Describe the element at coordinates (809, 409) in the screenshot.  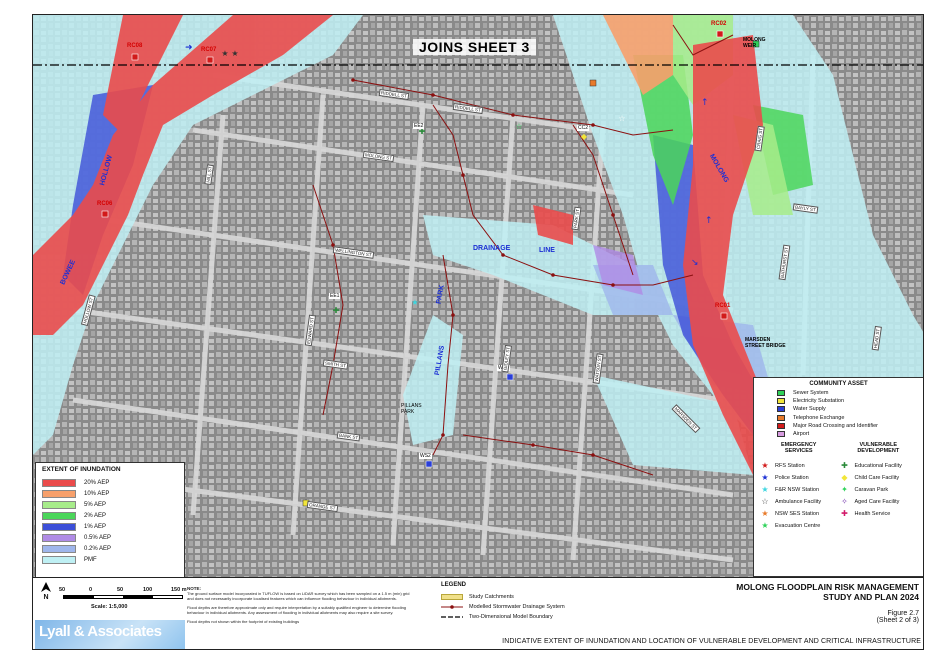
I see `asset-label: Water Supply` at that location.